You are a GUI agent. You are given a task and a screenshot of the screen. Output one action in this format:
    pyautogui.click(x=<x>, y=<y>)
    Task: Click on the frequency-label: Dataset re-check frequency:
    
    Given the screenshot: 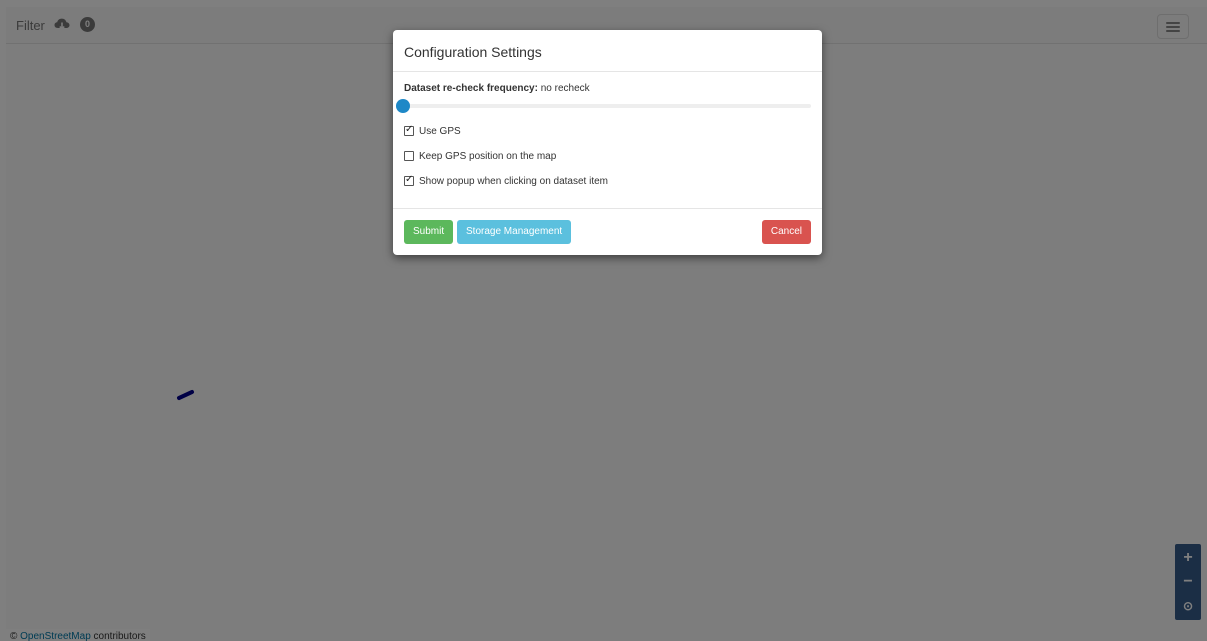 What is the action you would take?
    pyautogui.click(x=471, y=88)
    